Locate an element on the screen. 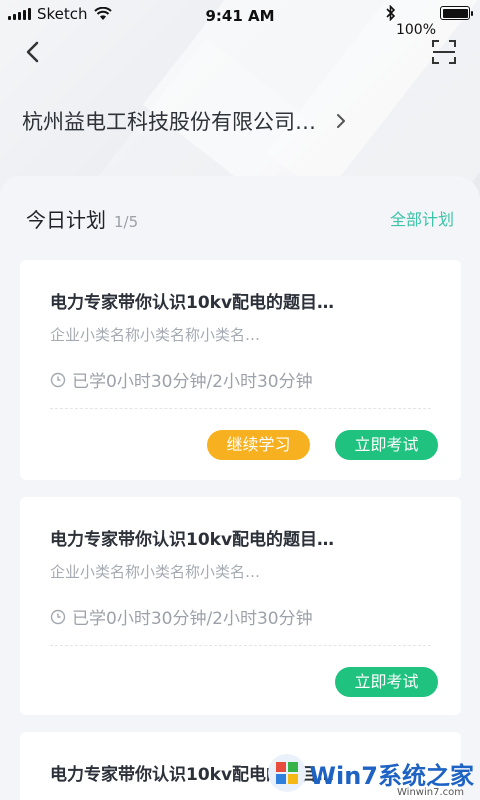 This screenshot has width=480, height=800. plan-header: 今日计划 1/5 is located at coordinates (82, 218).